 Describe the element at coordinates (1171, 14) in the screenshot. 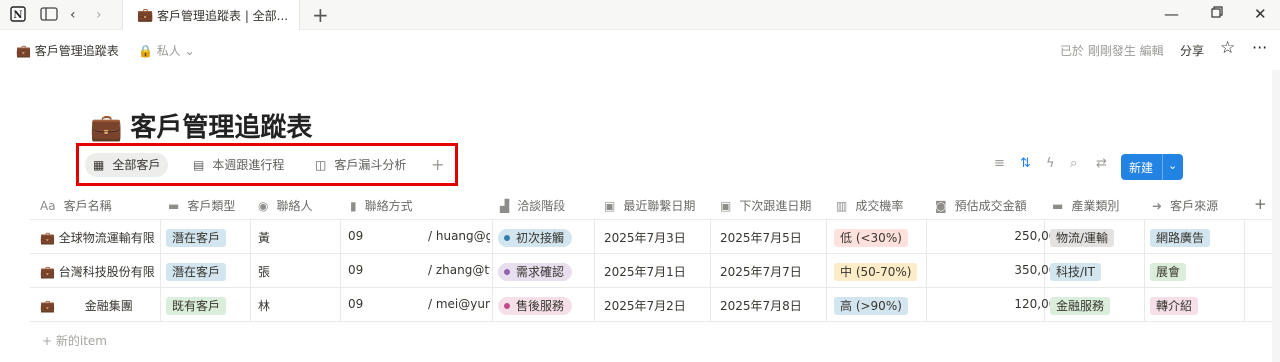

I see `minimize-icon: —` at that location.